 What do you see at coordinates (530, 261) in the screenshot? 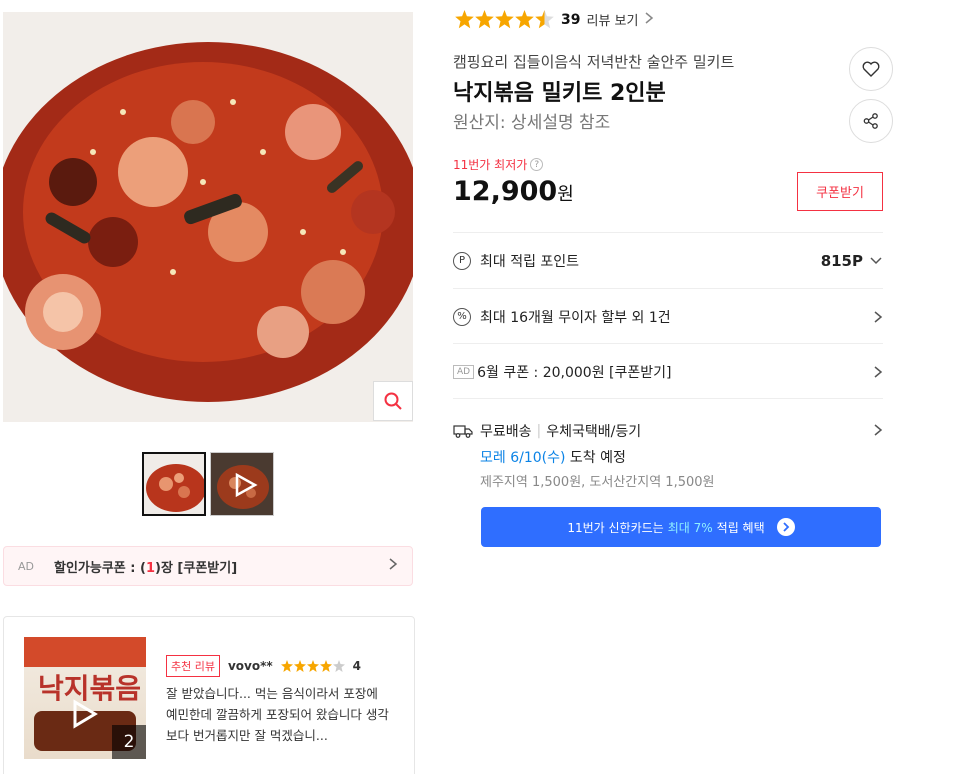
I see `points-label: 최대 적립 포인트` at bounding box center [530, 261].